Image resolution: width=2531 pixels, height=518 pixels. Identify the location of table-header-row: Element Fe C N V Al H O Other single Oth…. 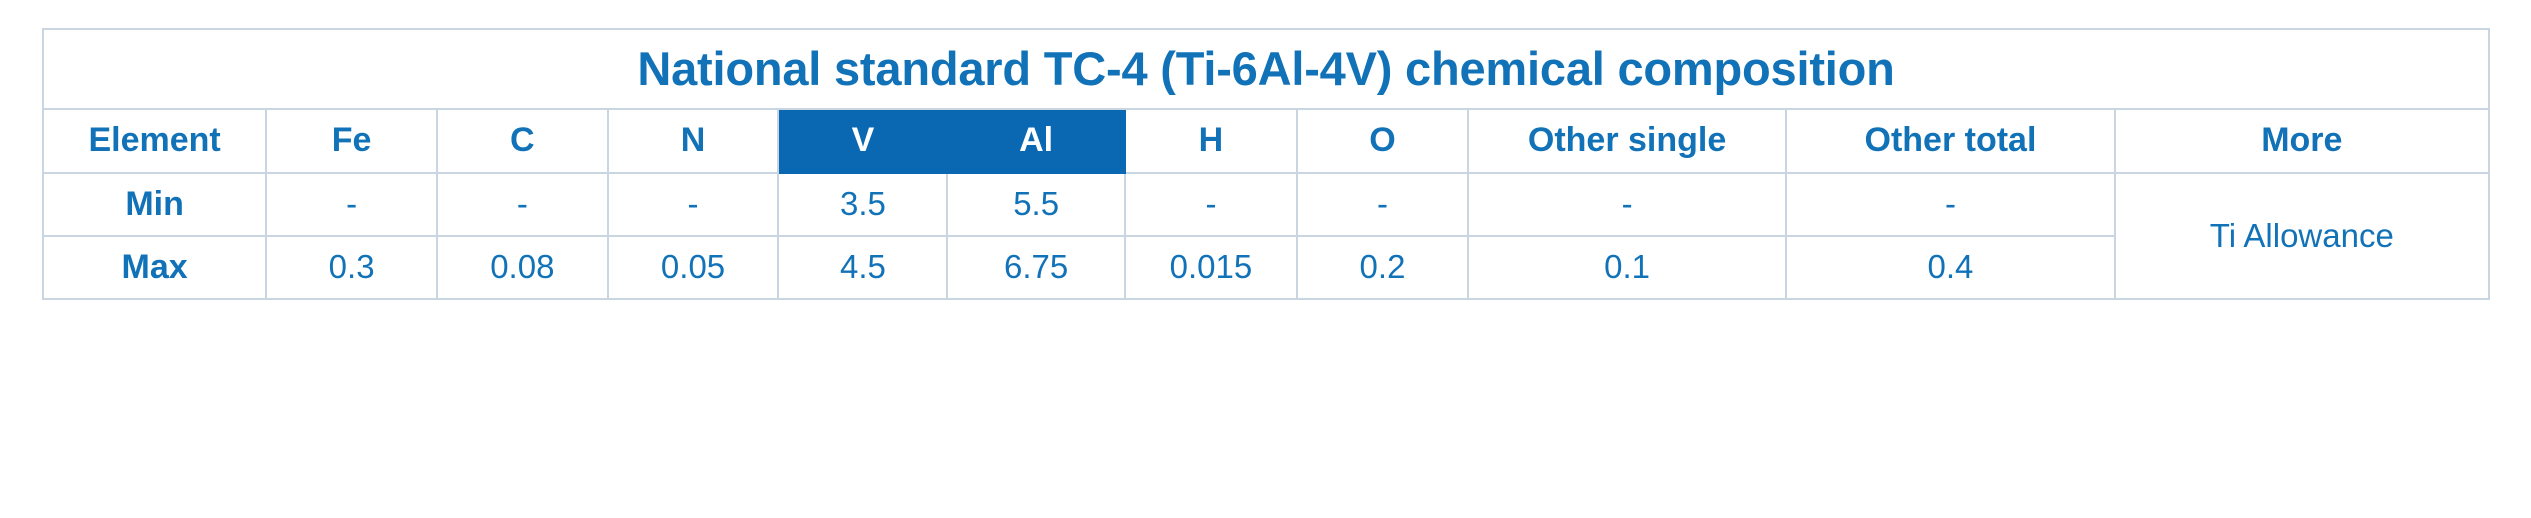
(1266, 141).